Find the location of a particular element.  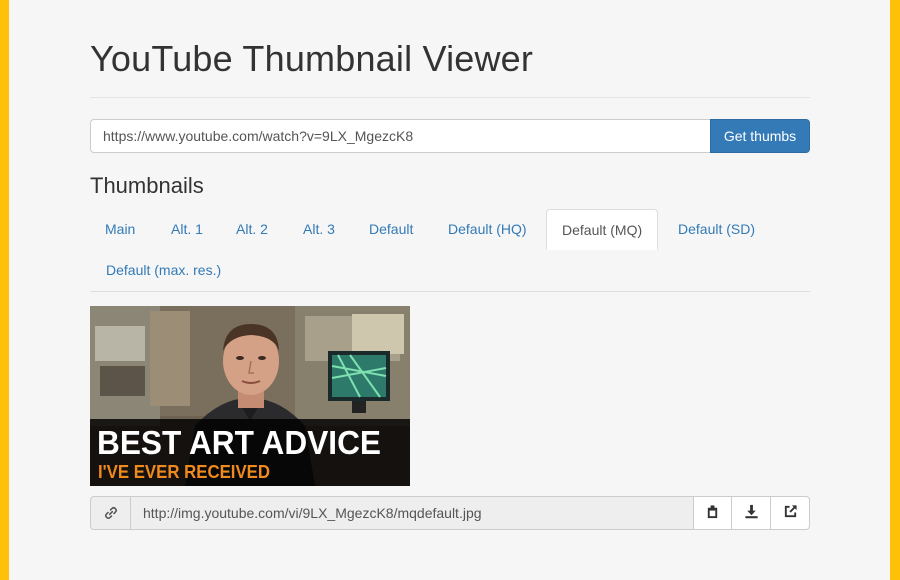

tab-default-hq: Default (HQ) is located at coordinates (487, 229).